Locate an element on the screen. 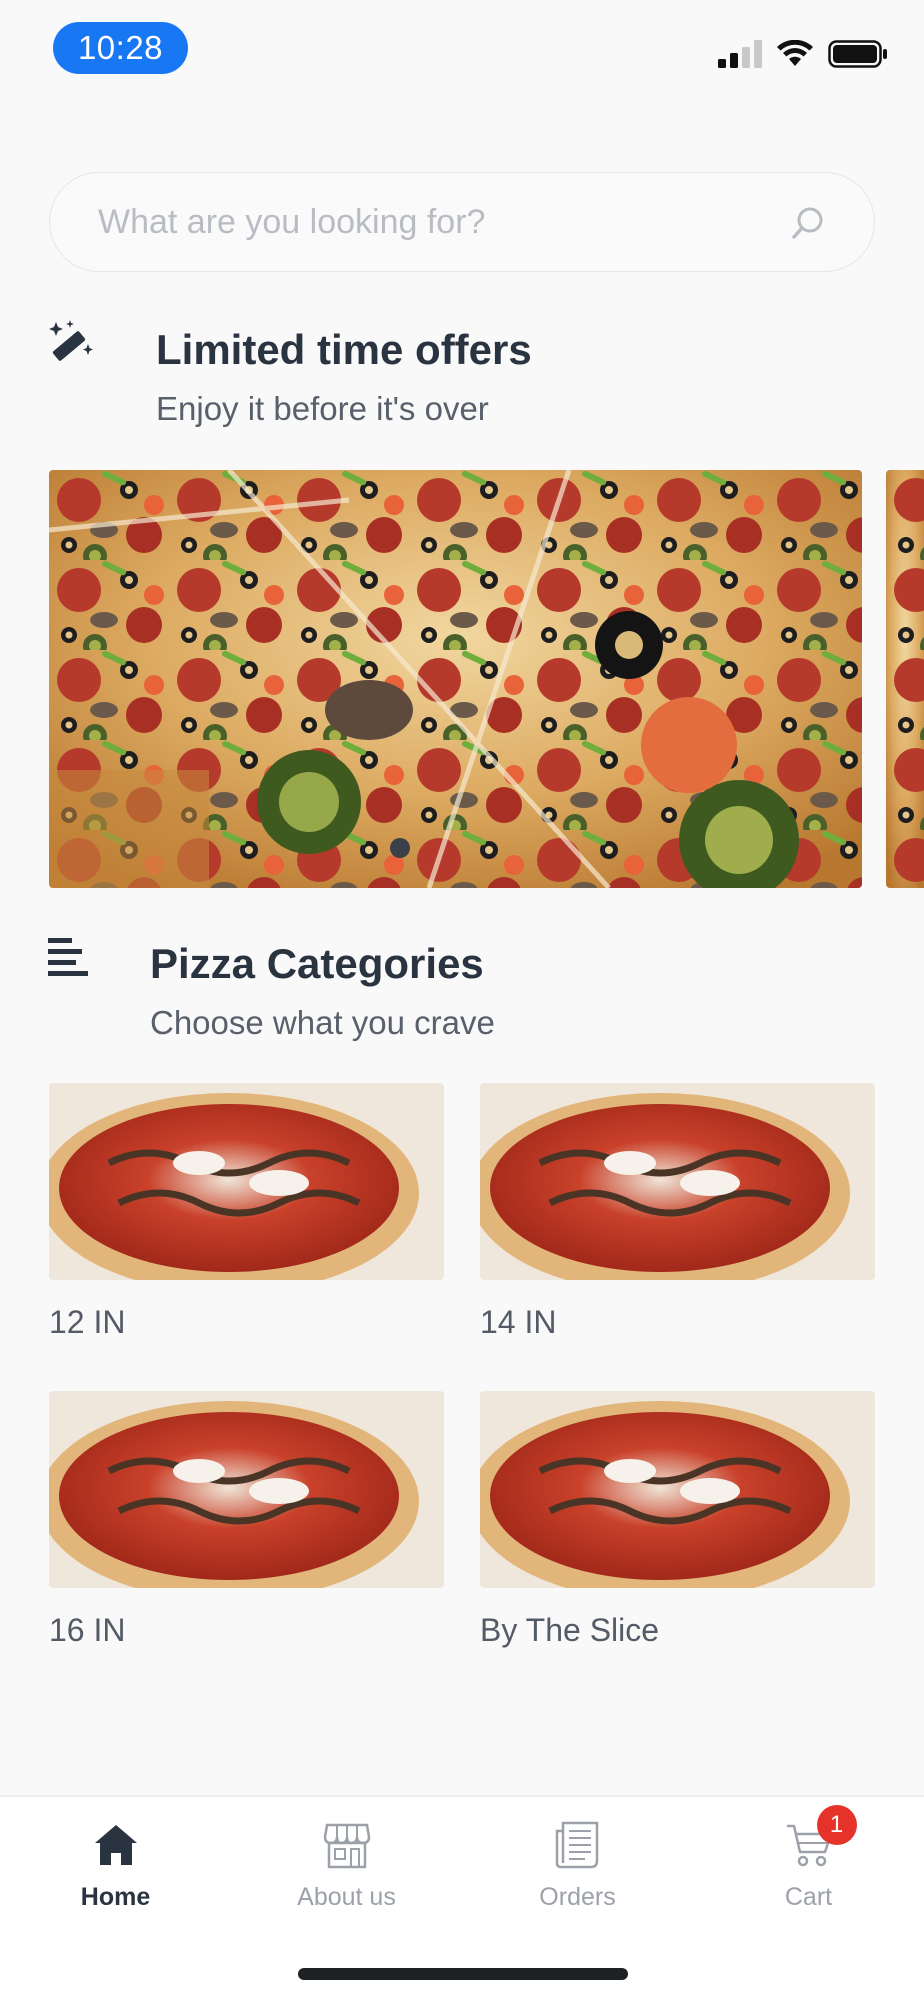  battery-icon is located at coordinates (857, 54).